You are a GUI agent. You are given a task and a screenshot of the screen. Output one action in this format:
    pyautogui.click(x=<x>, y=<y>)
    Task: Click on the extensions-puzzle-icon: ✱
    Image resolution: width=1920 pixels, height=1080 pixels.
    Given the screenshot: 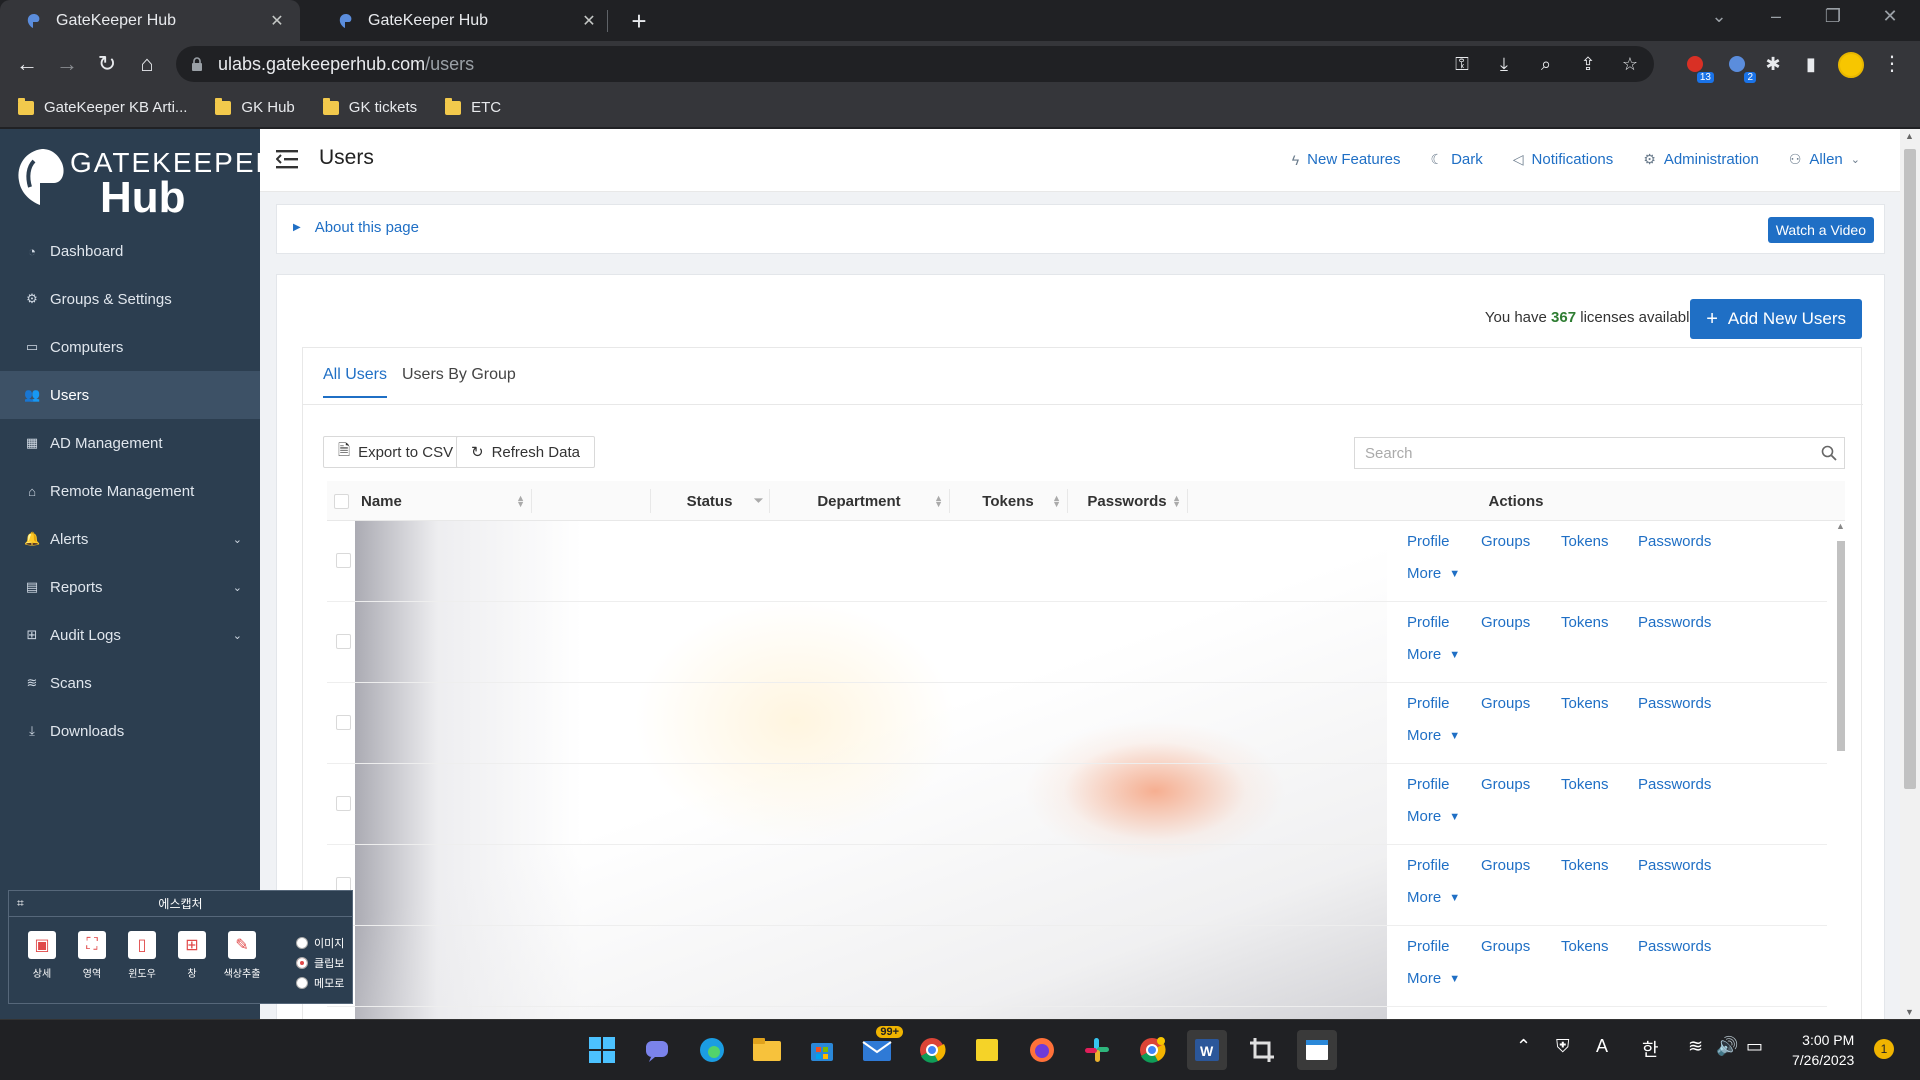 What is the action you would take?
    pyautogui.click(x=1773, y=64)
    